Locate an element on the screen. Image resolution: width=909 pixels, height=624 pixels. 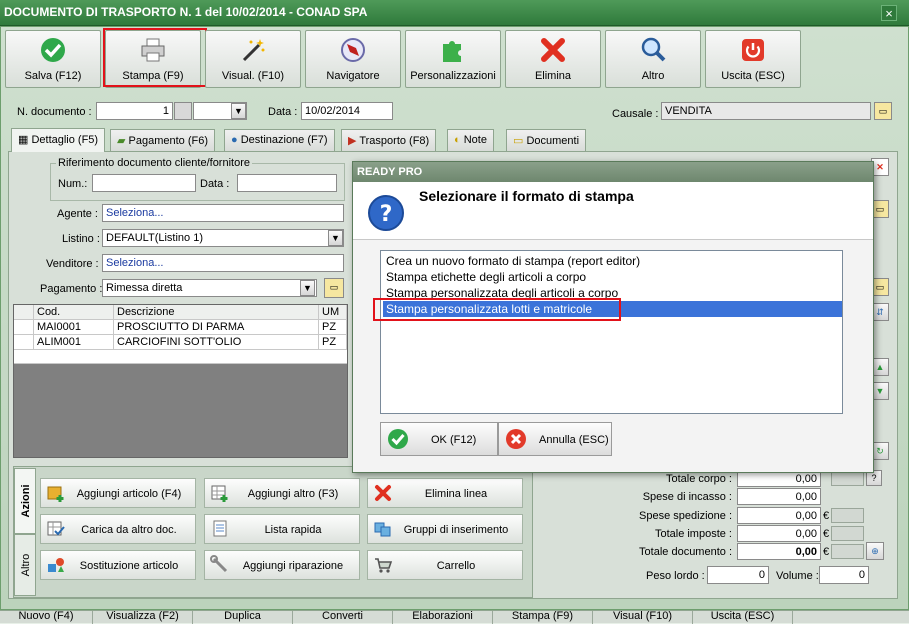
list-icon is located at coordinates (220, 529).